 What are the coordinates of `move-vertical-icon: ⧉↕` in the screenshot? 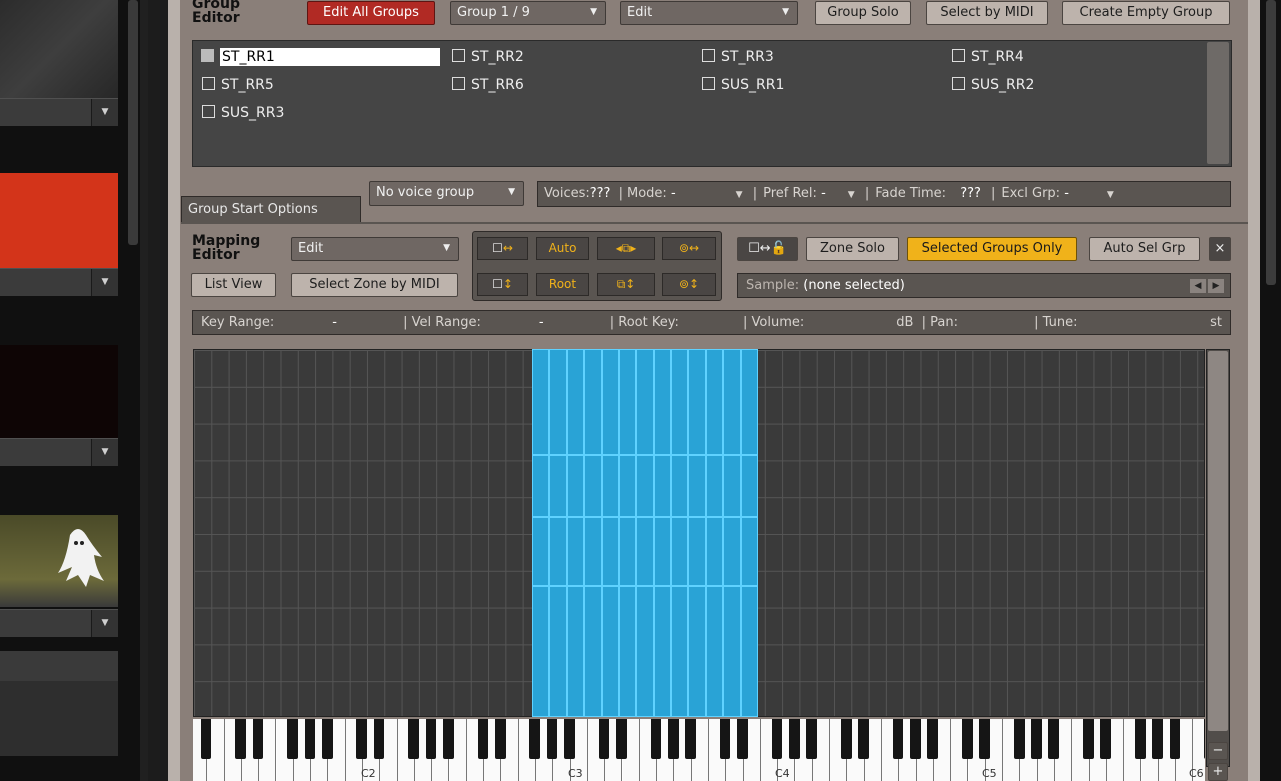 It's located at (626, 284).